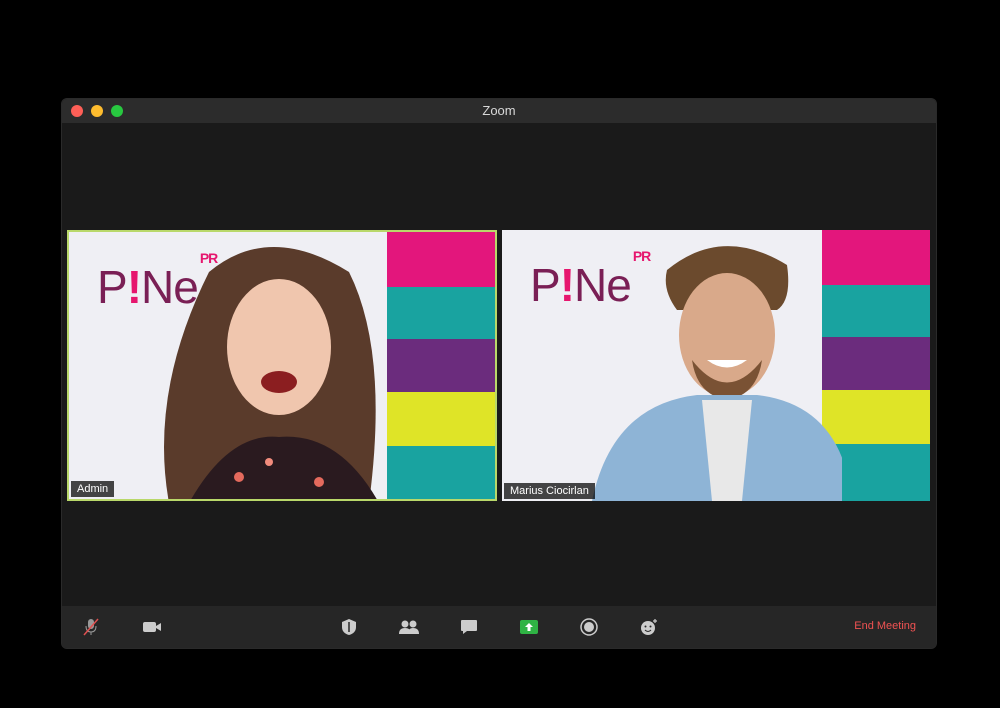 The image size is (1000, 708). I want to click on participant-name-admin: Admin, so click(93, 489).